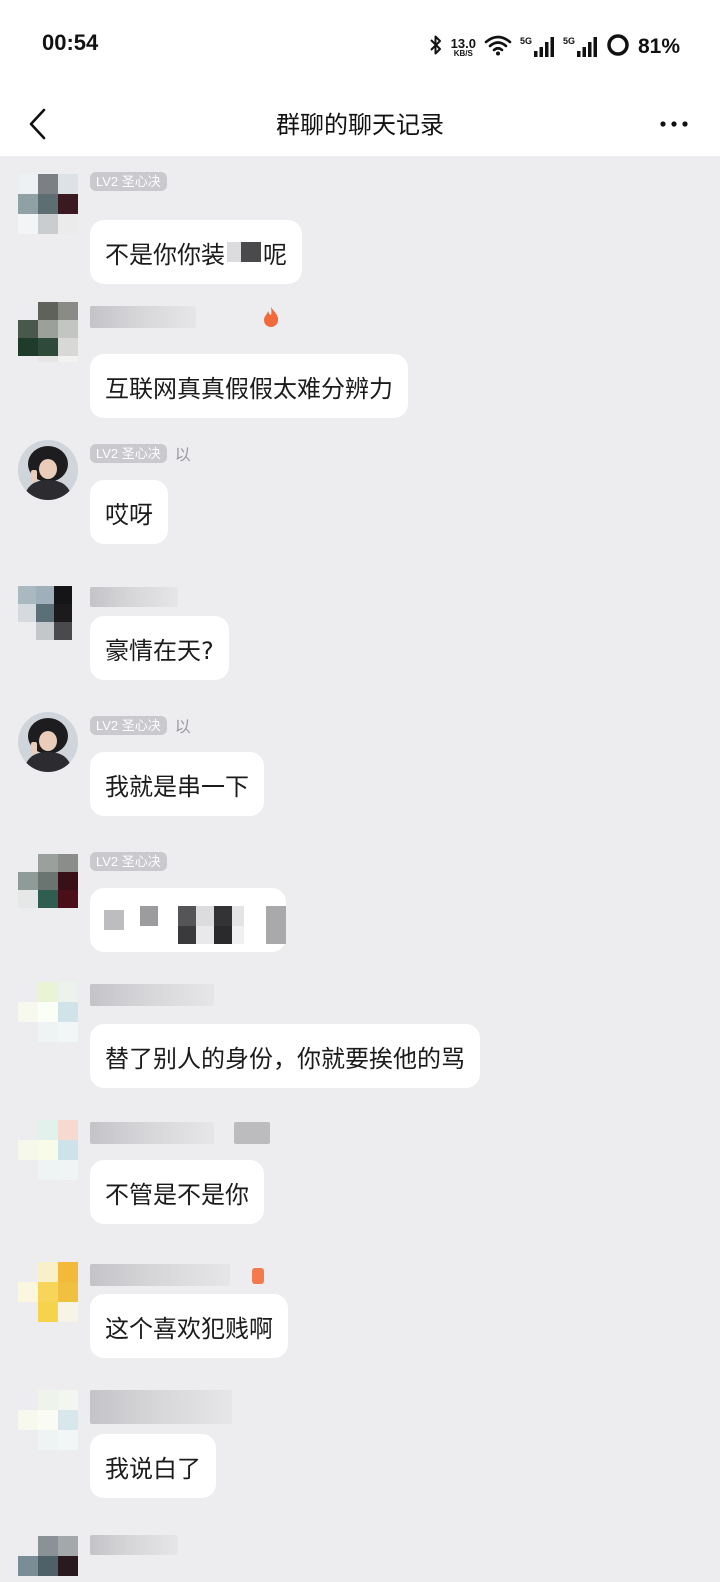 This screenshot has height=1582, width=720. I want to click on message-text: 这个喜欢犯贱啊, so click(189, 1328).